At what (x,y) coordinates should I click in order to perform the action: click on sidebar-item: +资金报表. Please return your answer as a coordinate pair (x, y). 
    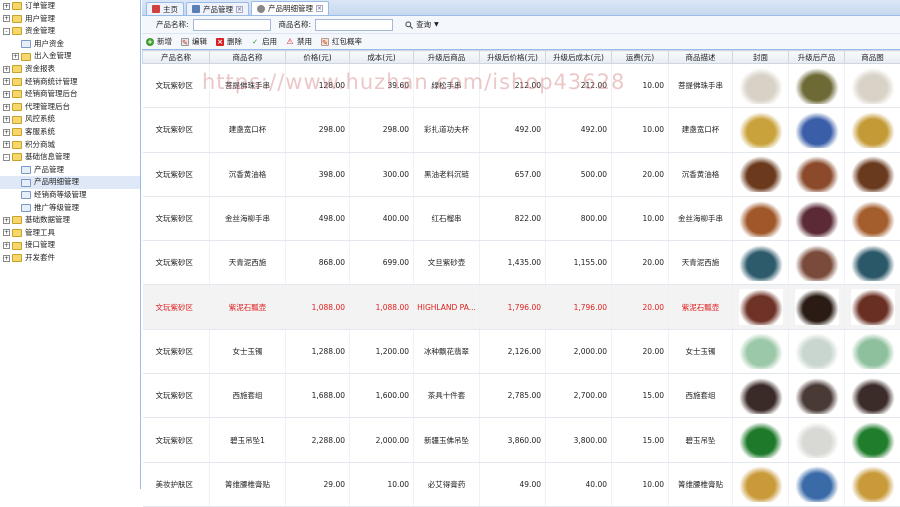
    Looking at the image, I should click on (70, 69).